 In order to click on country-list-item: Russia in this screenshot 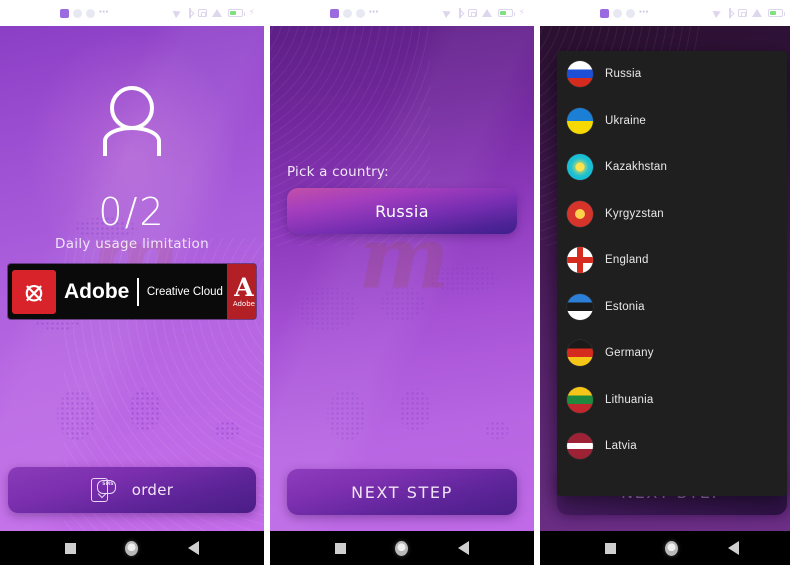, I will do `click(672, 74)`.